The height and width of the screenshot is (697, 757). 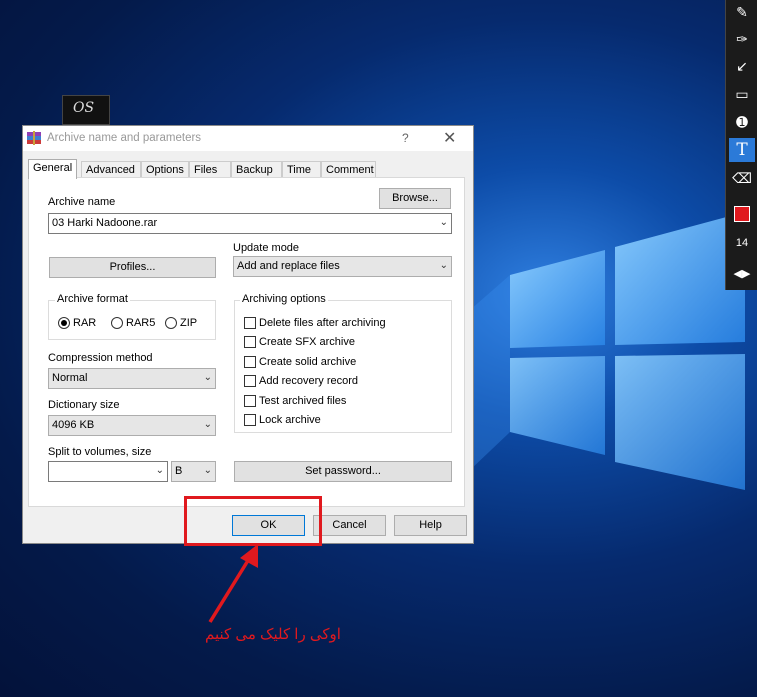 What do you see at coordinates (273, 634) in the screenshot?
I see `annotation-text: اوکی را کلیک می کنیم` at bounding box center [273, 634].